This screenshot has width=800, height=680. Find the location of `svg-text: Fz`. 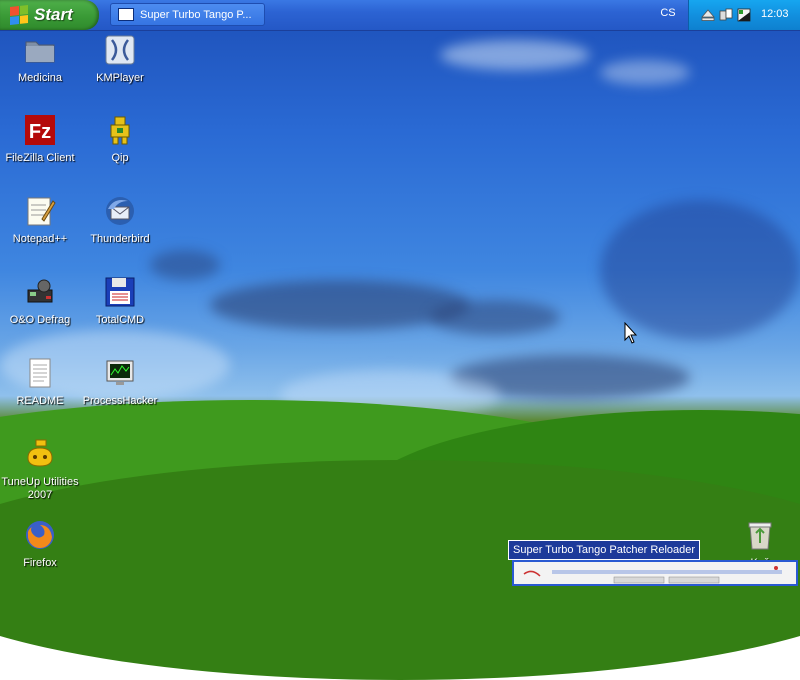

svg-text: Fz is located at coordinates (40, 132).